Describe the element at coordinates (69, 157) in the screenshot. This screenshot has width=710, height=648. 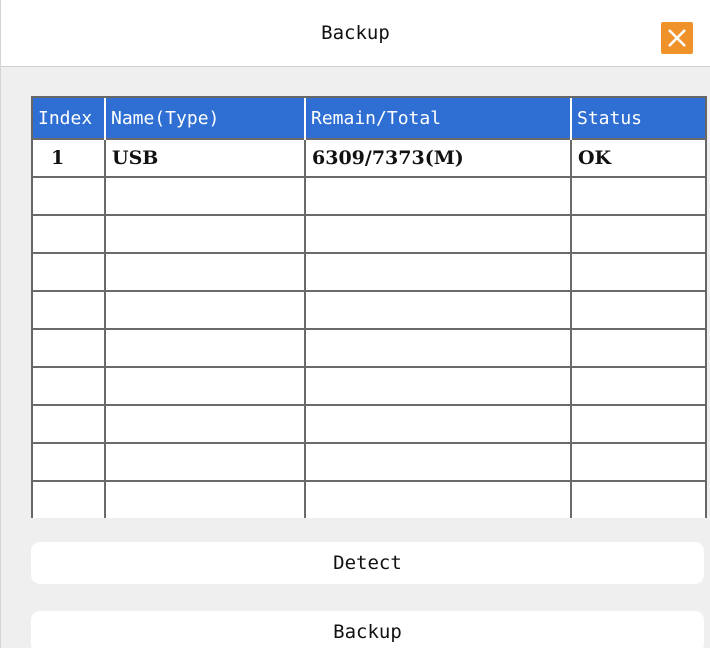
I see `cell-index: 1` at that location.